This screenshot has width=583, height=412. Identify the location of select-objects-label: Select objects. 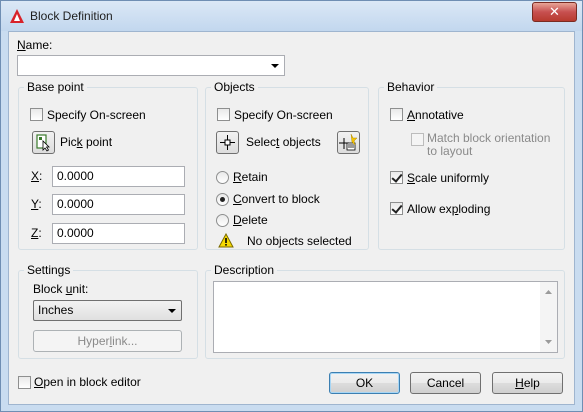
(283, 142).